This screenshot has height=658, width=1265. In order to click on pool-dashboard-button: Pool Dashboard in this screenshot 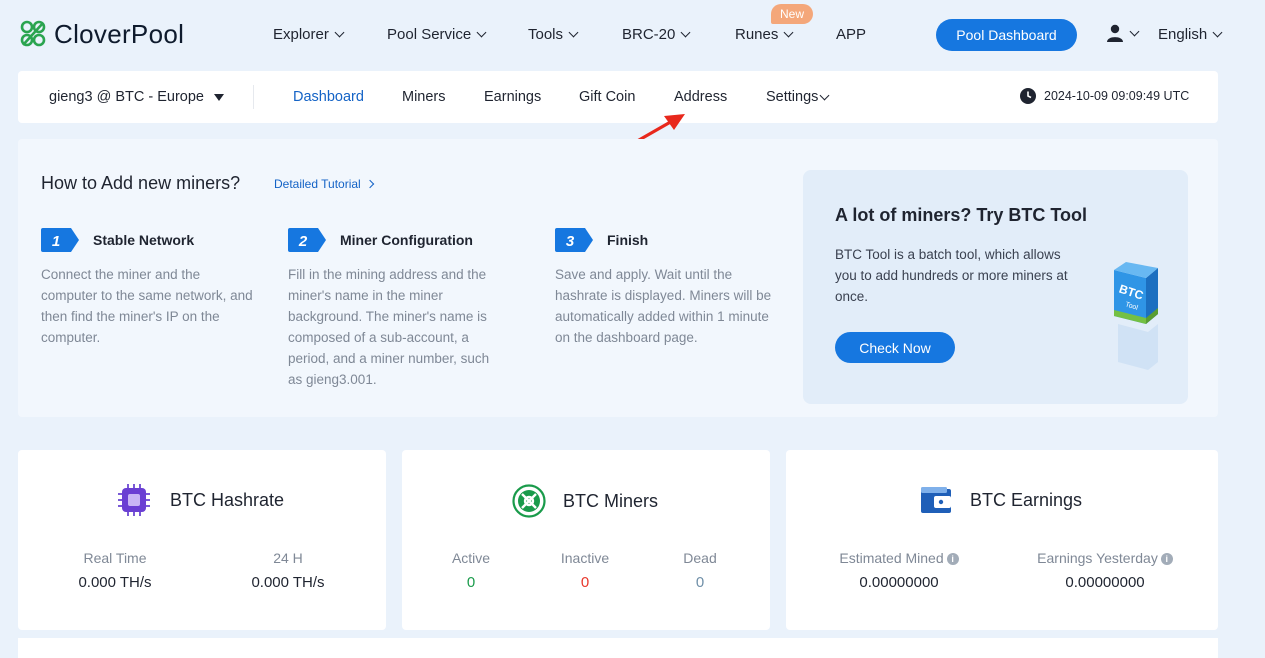, I will do `click(1006, 35)`.